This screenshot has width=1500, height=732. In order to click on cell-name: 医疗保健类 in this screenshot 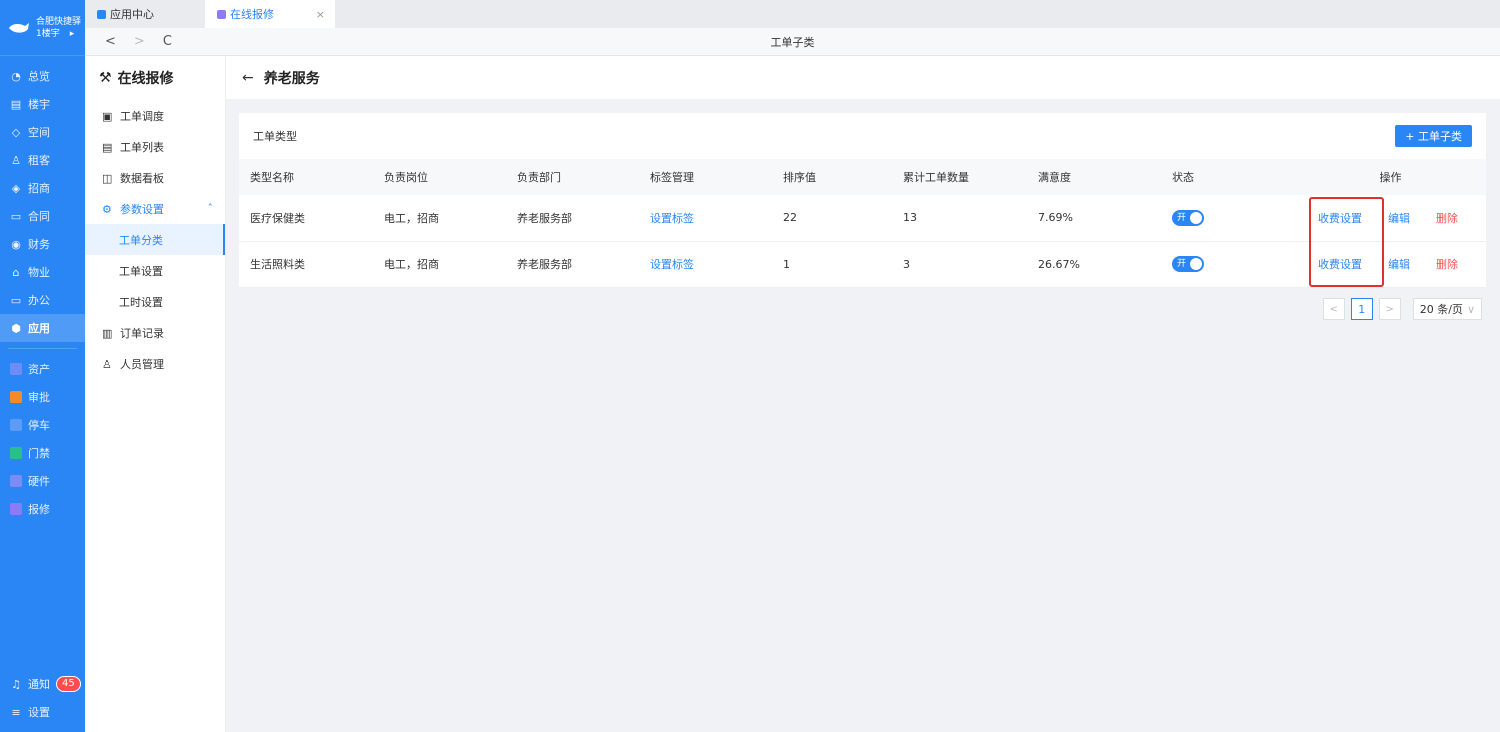, I will do `click(306, 218)`.